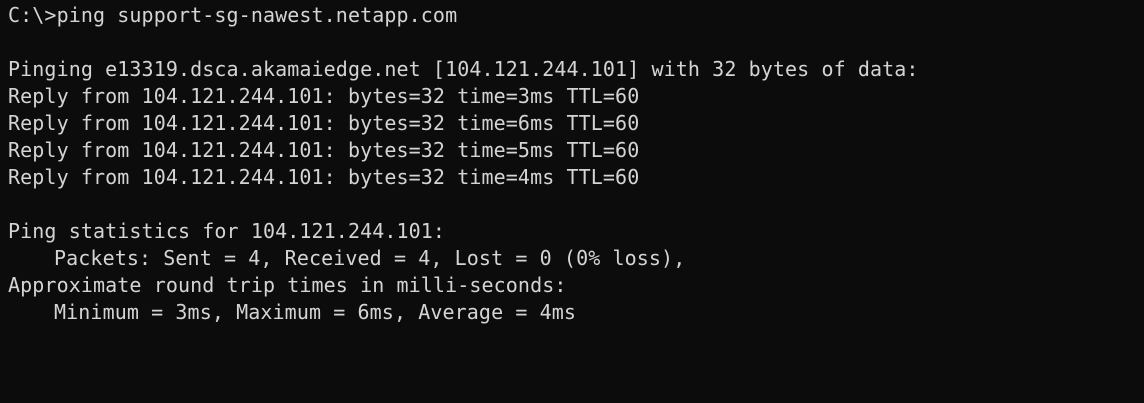  I want to click on command-prompt-line: C:\>ping support-sg-nawest.netapp.com, so click(233, 15).